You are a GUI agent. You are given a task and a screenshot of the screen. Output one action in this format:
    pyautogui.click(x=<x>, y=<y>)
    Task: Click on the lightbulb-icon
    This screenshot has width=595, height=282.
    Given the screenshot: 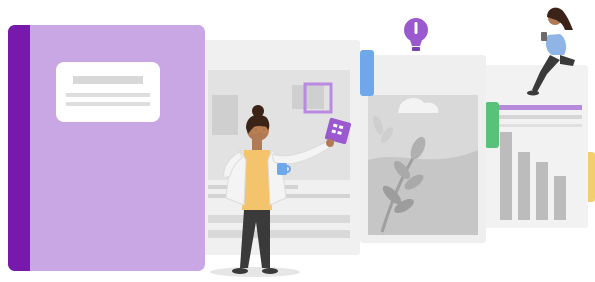 What is the action you would take?
    pyautogui.click(x=416, y=34)
    